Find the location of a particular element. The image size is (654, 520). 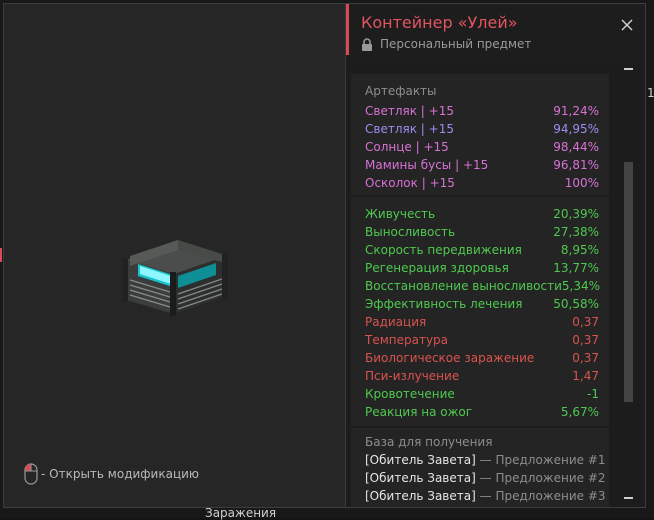

stat-value: 27,38% is located at coordinates (576, 232).